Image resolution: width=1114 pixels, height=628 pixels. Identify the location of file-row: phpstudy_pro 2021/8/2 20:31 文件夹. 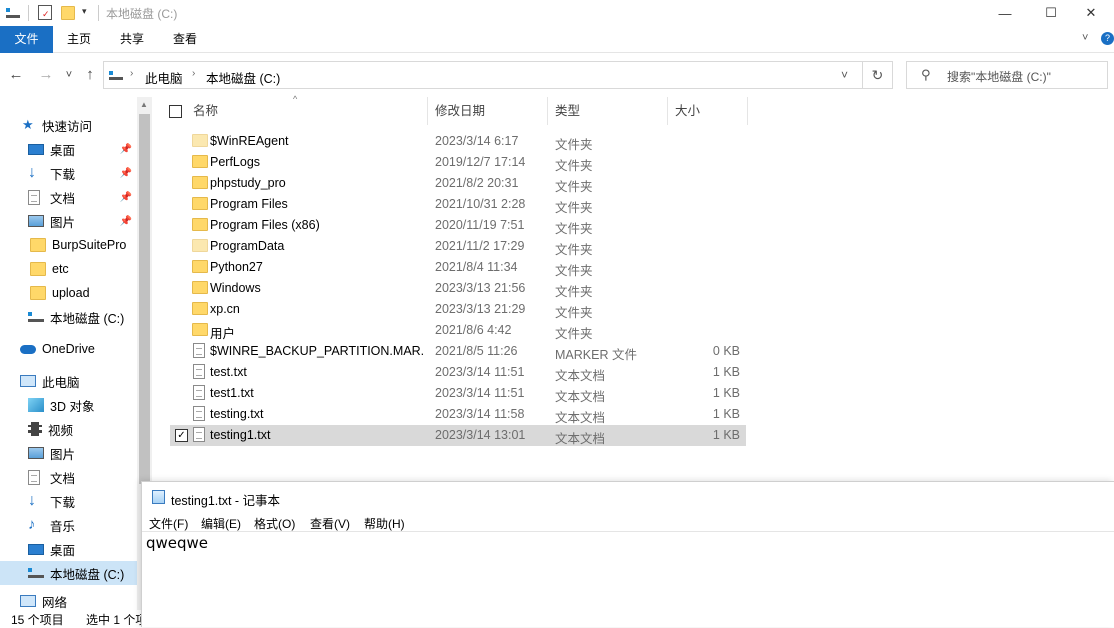
(458, 183).